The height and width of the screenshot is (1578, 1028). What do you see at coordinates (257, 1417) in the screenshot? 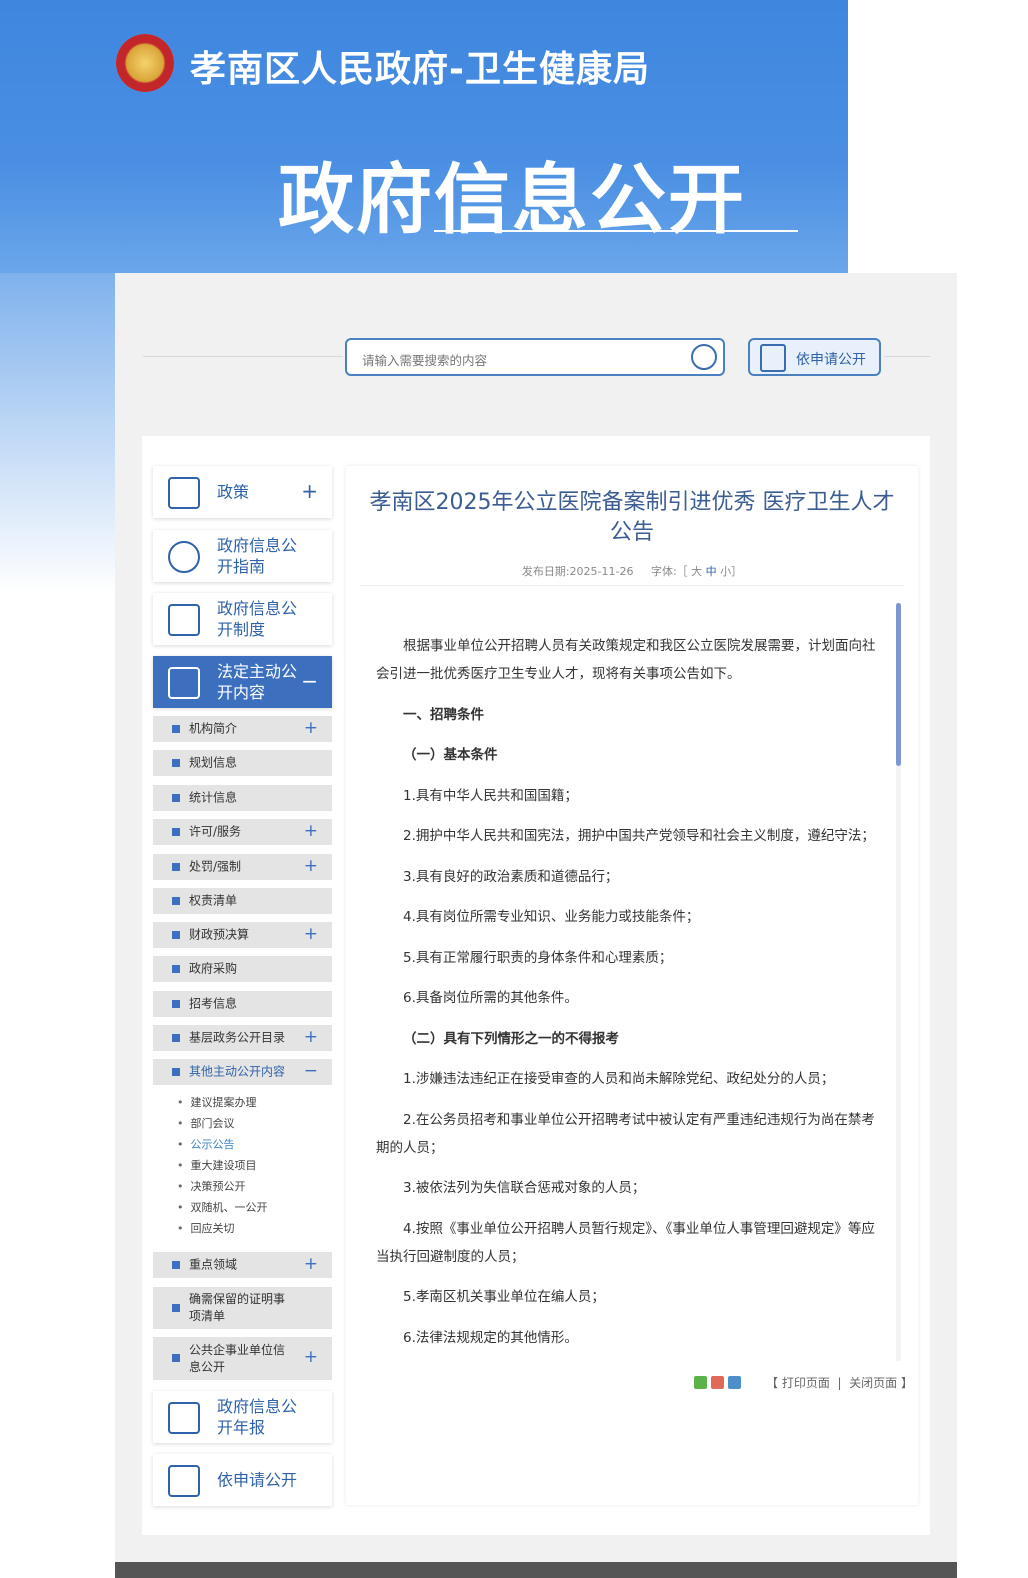
I see `sidebar-label: 政府信息公开年报` at bounding box center [257, 1417].